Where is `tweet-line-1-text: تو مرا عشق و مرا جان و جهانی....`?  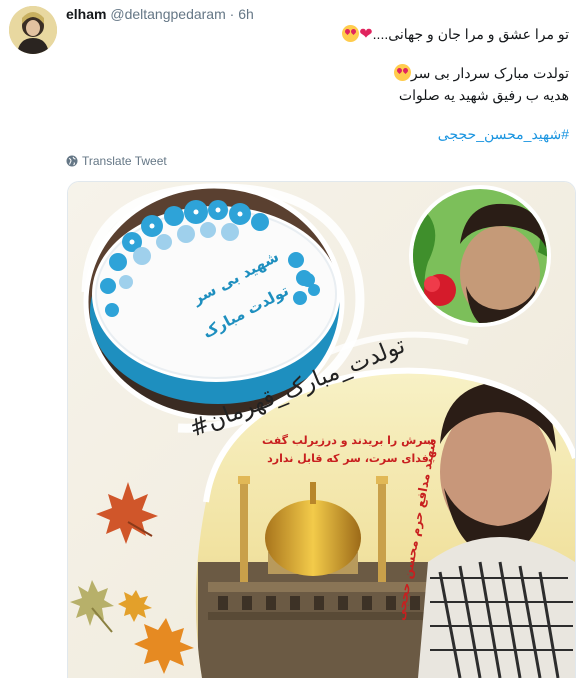
tweet-line-1-text: تو مرا عشق و مرا جان و جهانی.... is located at coordinates (470, 34).